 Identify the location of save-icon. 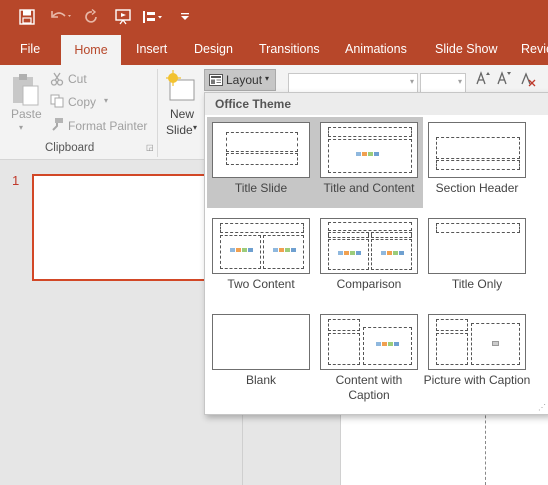
(27, 17).